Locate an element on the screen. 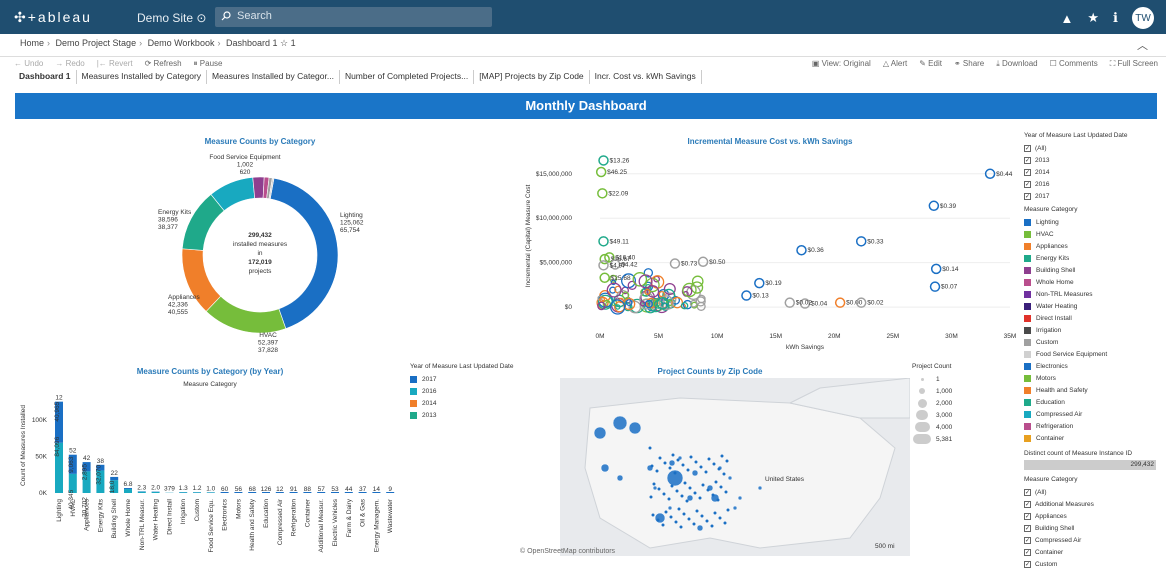 The image size is (1166, 570). category-legend-item: Energy Kits is located at coordinates (1094, 258).